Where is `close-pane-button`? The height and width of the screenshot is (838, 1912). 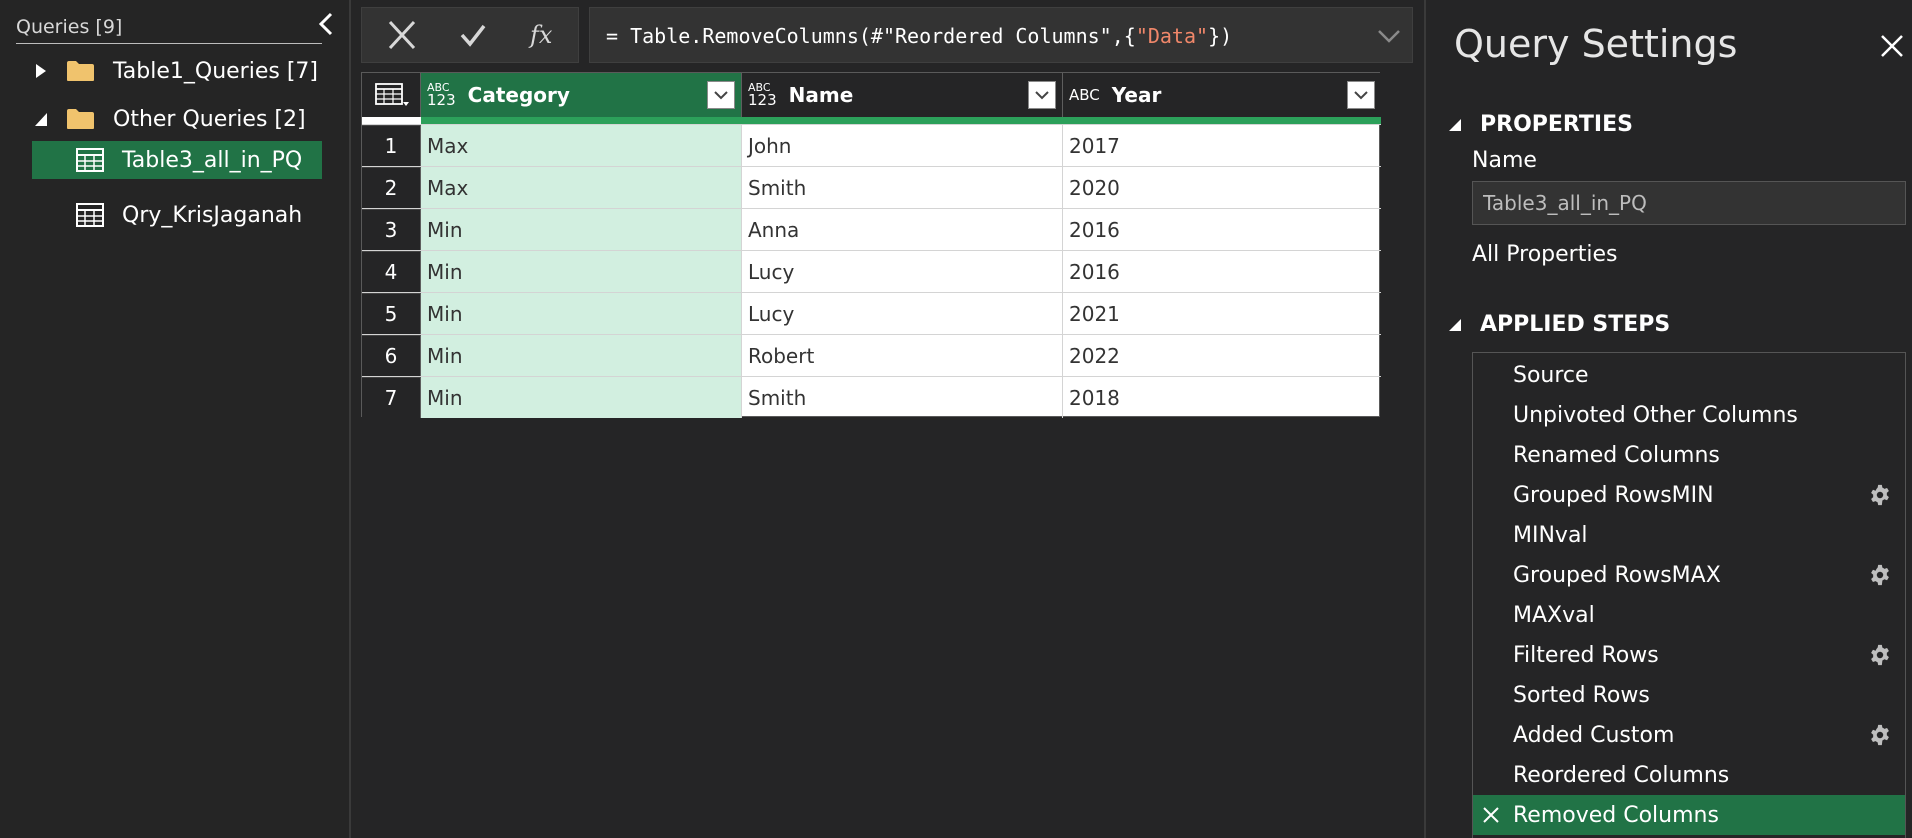
close-pane-button is located at coordinates (1892, 46).